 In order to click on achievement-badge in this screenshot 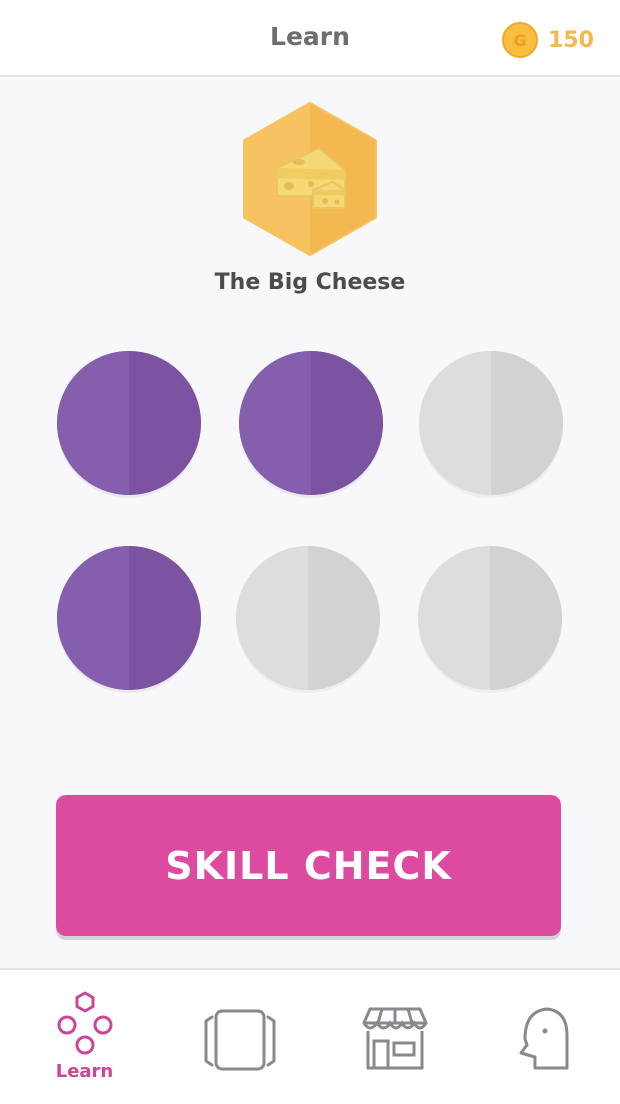, I will do `click(310, 179)`.